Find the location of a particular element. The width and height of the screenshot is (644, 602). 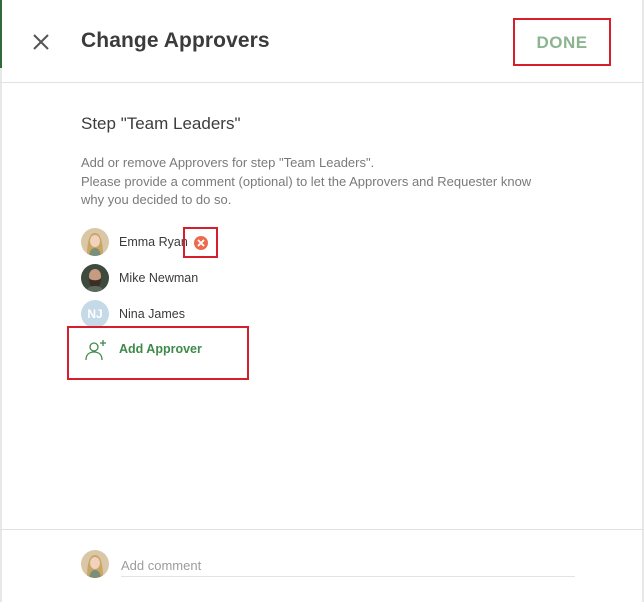

close-button is located at coordinates (41, 42).